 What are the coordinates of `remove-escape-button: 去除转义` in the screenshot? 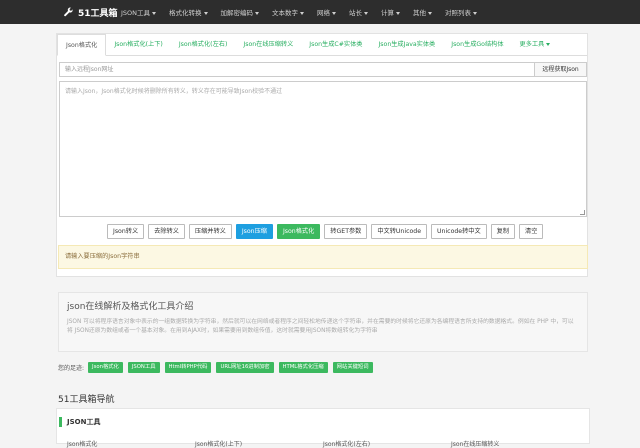 It's located at (166, 231).